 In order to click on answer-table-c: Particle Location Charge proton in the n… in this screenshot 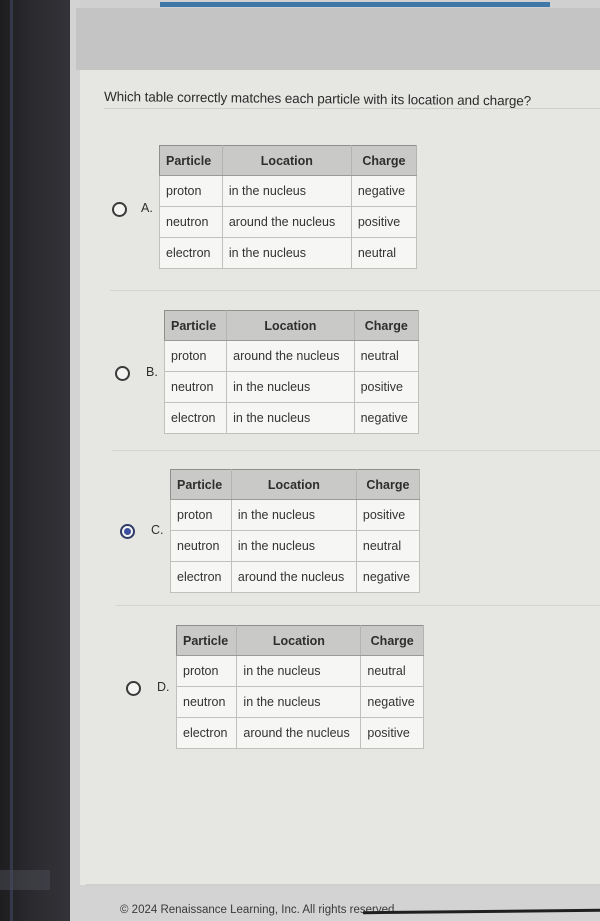, I will do `click(295, 531)`.